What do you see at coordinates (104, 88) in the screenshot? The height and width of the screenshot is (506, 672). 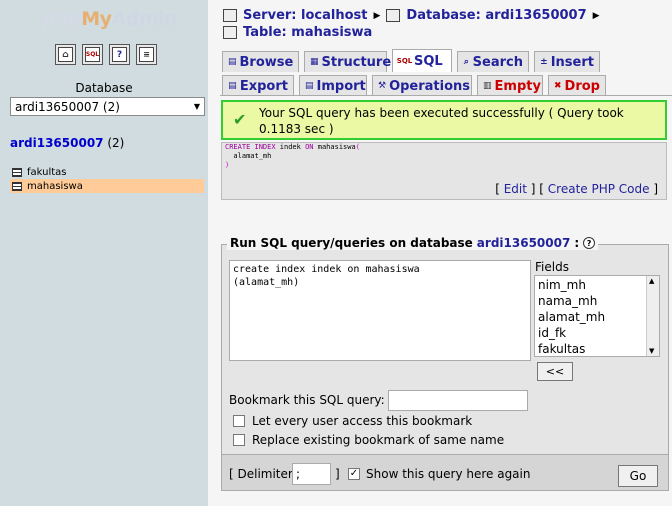 I see `database-label: Database` at bounding box center [104, 88].